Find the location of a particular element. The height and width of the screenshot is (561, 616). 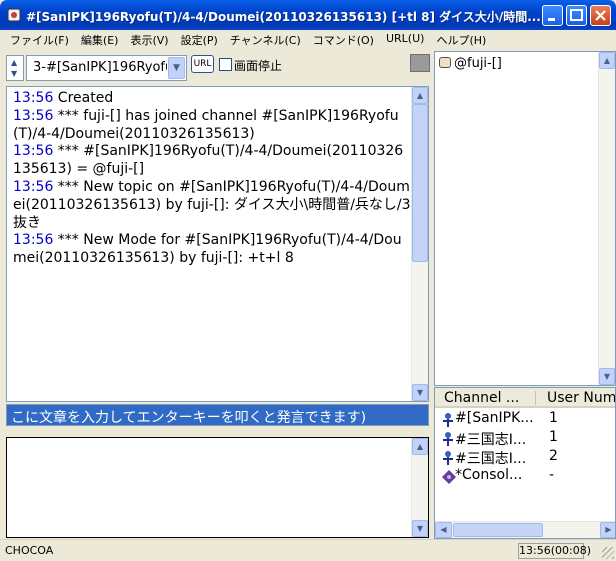

log-line: 13:56 Created is located at coordinates (212, 99).